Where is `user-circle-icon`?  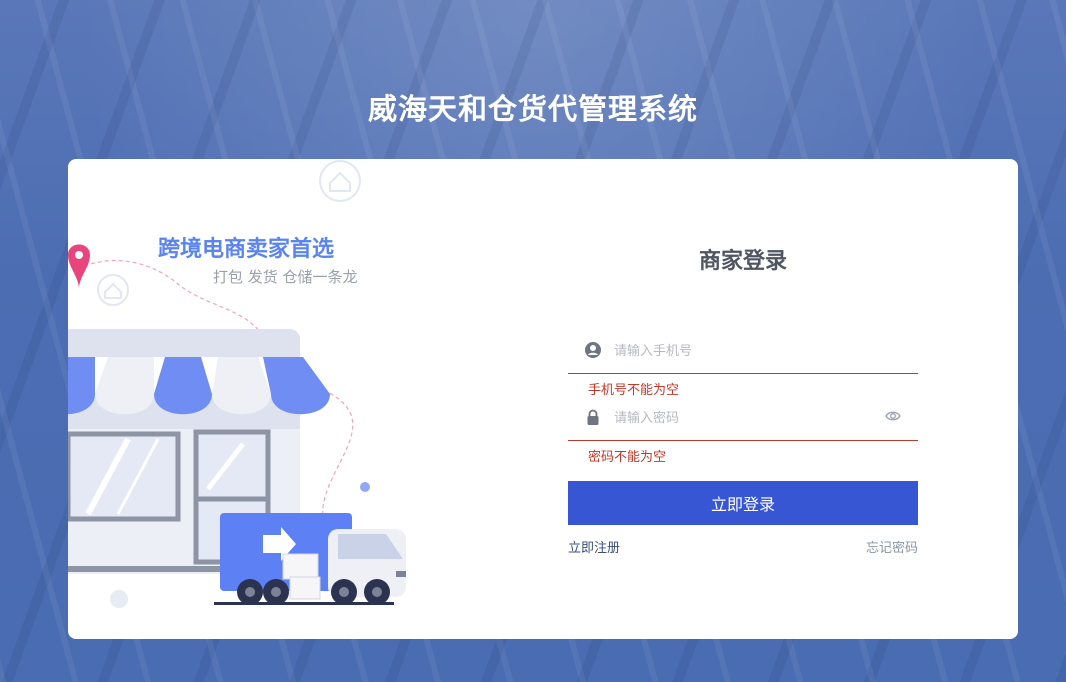
user-circle-icon is located at coordinates (593, 350).